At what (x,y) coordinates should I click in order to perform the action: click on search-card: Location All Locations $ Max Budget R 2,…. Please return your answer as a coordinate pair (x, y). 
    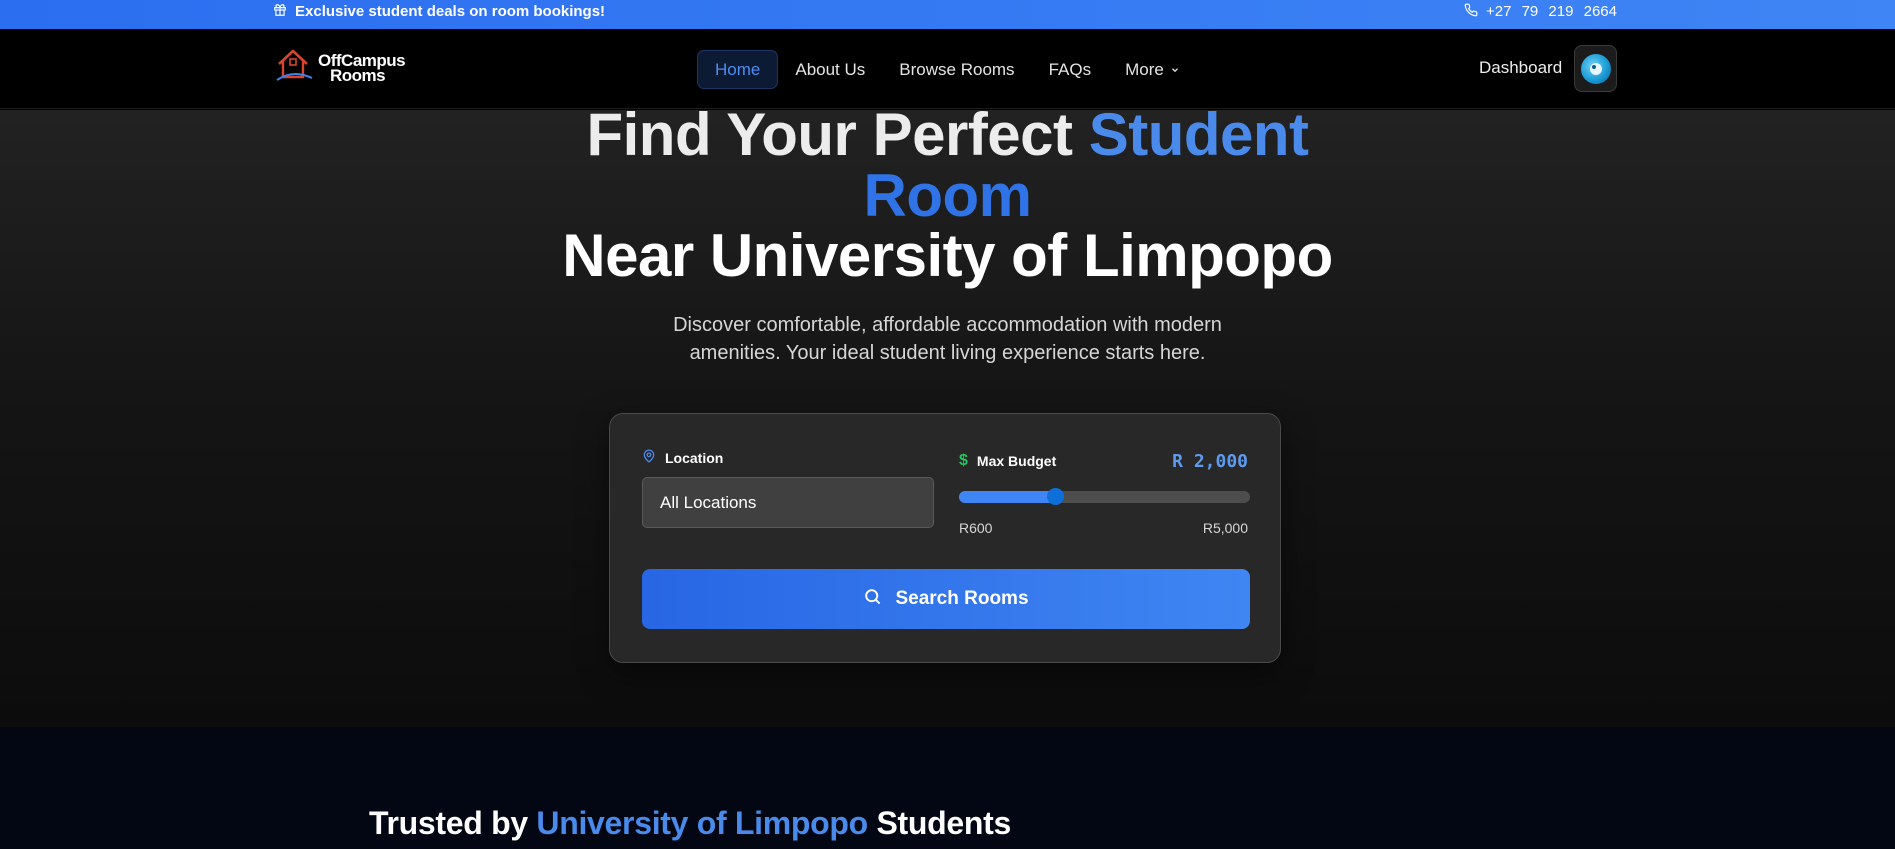
    Looking at the image, I should click on (945, 538).